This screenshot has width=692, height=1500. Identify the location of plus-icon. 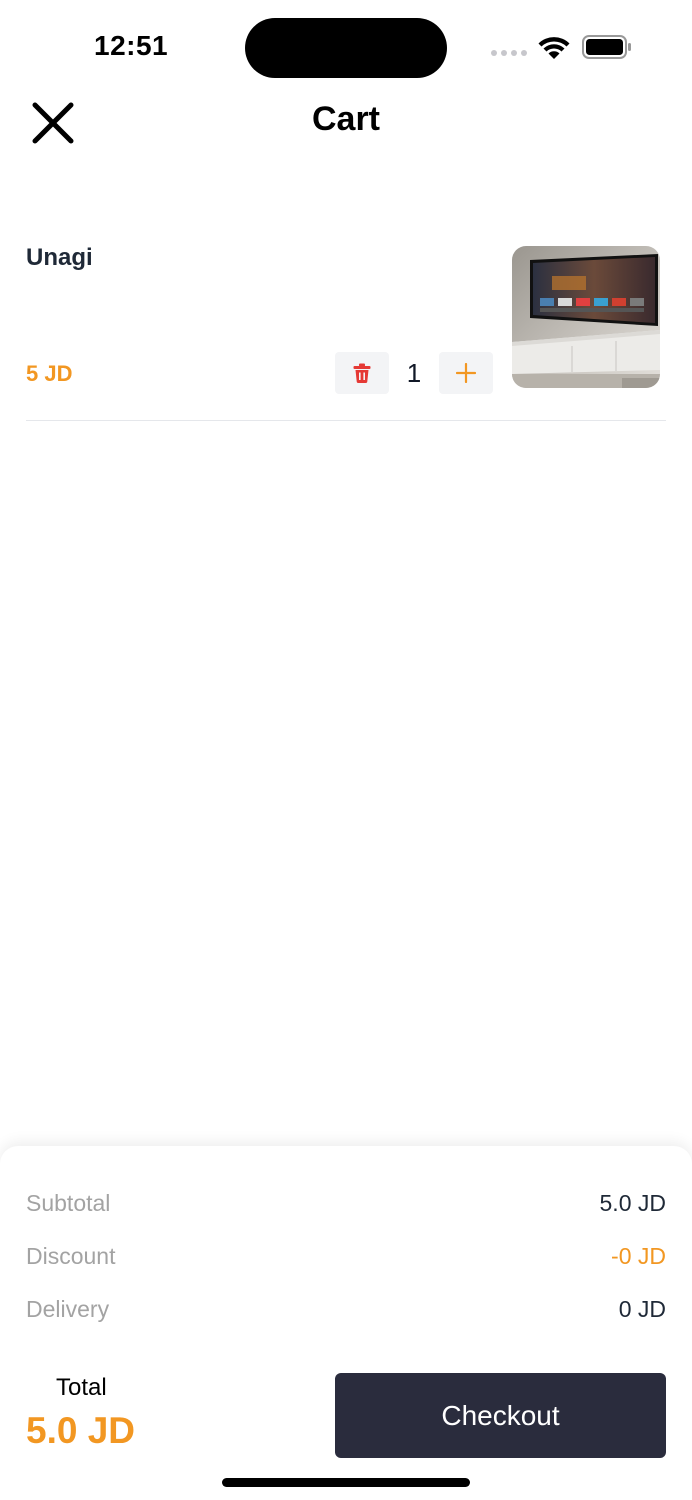
(466, 373).